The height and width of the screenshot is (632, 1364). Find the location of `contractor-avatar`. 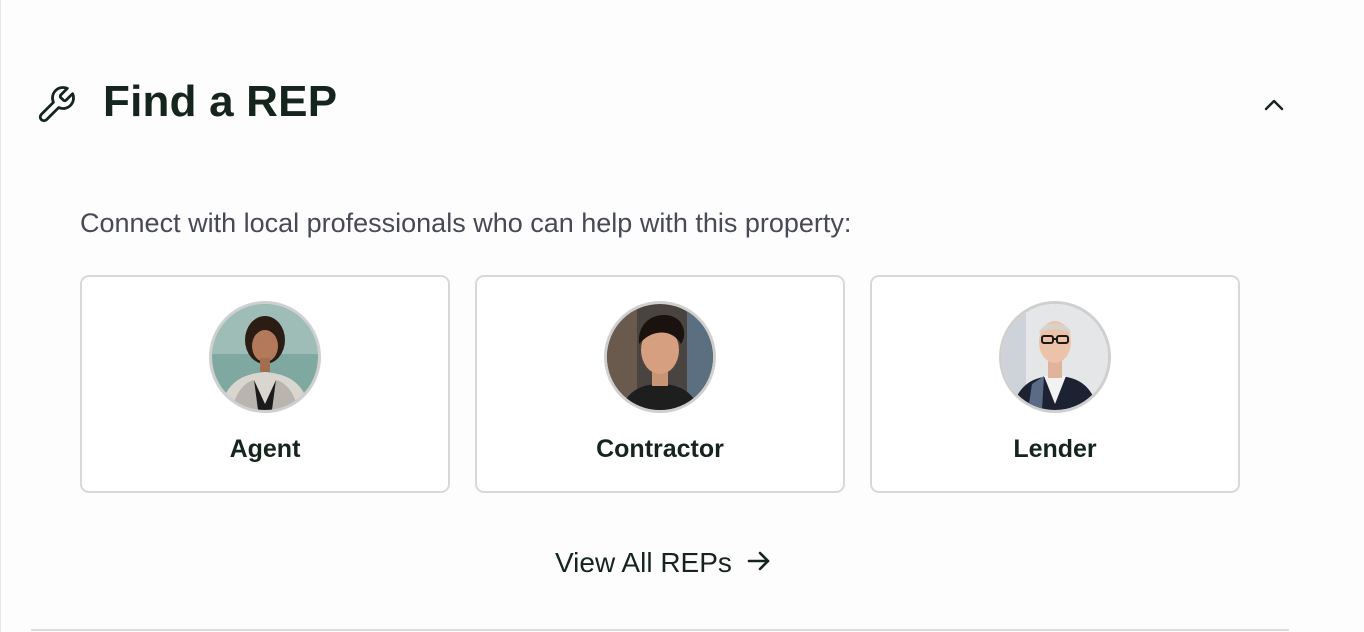

contractor-avatar is located at coordinates (660, 357).